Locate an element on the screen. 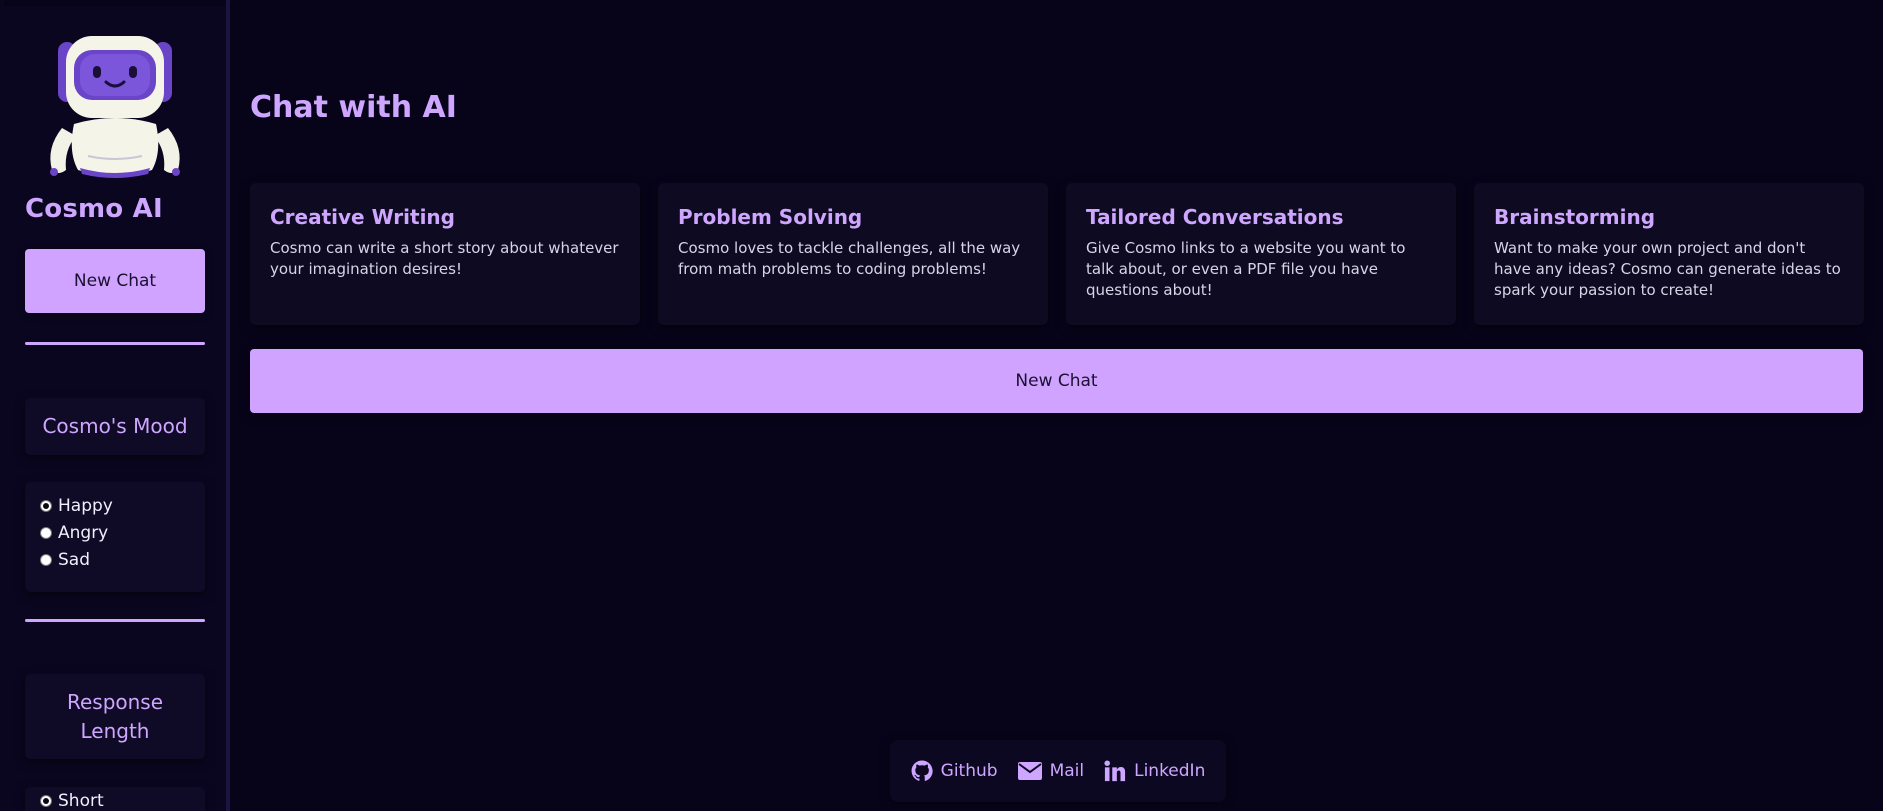  length-option-short: Short is located at coordinates (115, 799).